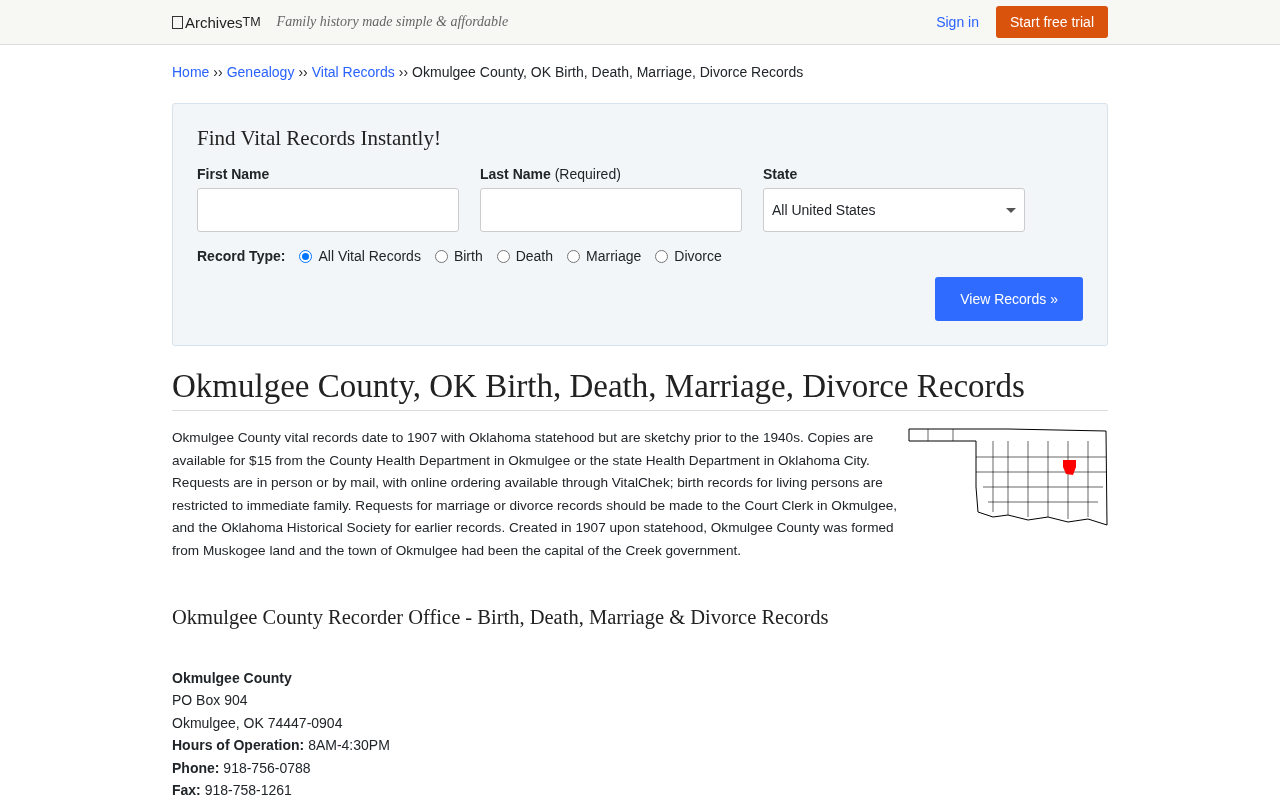 The width and height of the screenshot is (1280, 800). What do you see at coordinates (894, 210) in the screenshot?
I see `state-select: All United States` at bounding box center [894, 210].